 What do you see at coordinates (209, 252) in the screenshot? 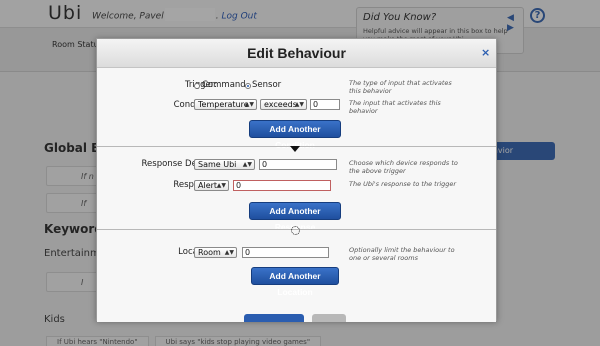
I see `location-type-value: Room` at bounding box center [209, 252].